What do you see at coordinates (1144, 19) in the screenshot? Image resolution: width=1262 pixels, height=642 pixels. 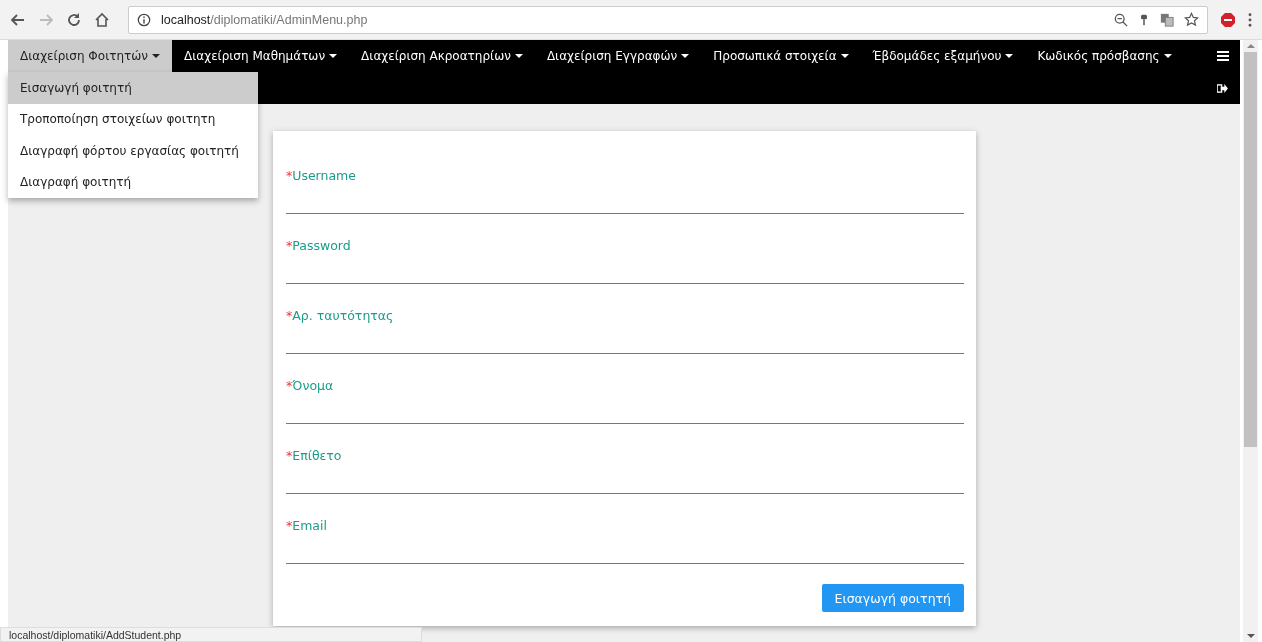 I see `key-icon` at bounding box center [1144, 19].